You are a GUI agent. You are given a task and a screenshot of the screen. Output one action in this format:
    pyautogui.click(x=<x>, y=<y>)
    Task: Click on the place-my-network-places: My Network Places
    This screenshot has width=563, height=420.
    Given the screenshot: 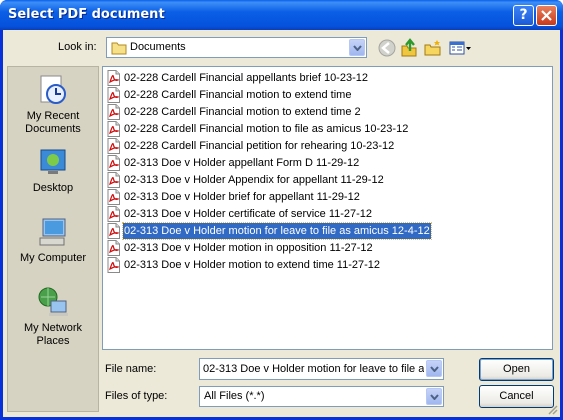 What is the action you would take?
    pyautogui.click(x=53, y=316)
    